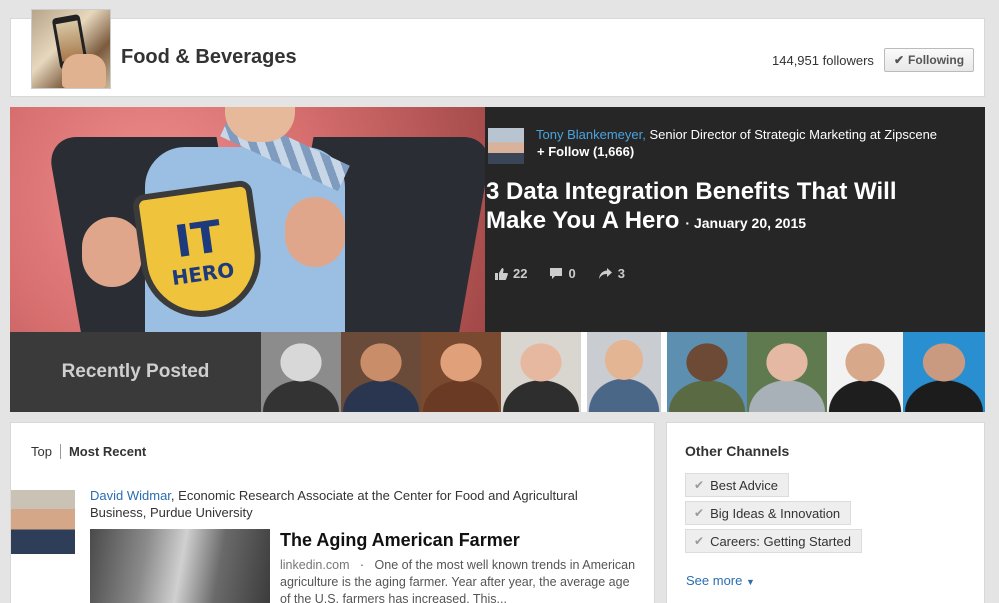  I want to click on feed-tabs: Top Most Recent, so click(88, 451).